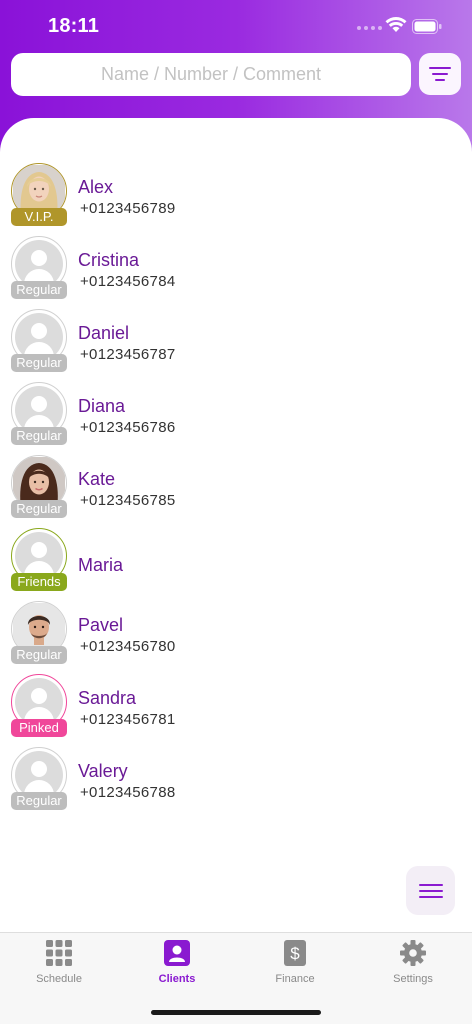 The height and width of the screenshot is (1024, 472). I want to click on signal-icon, so click(369, 28).